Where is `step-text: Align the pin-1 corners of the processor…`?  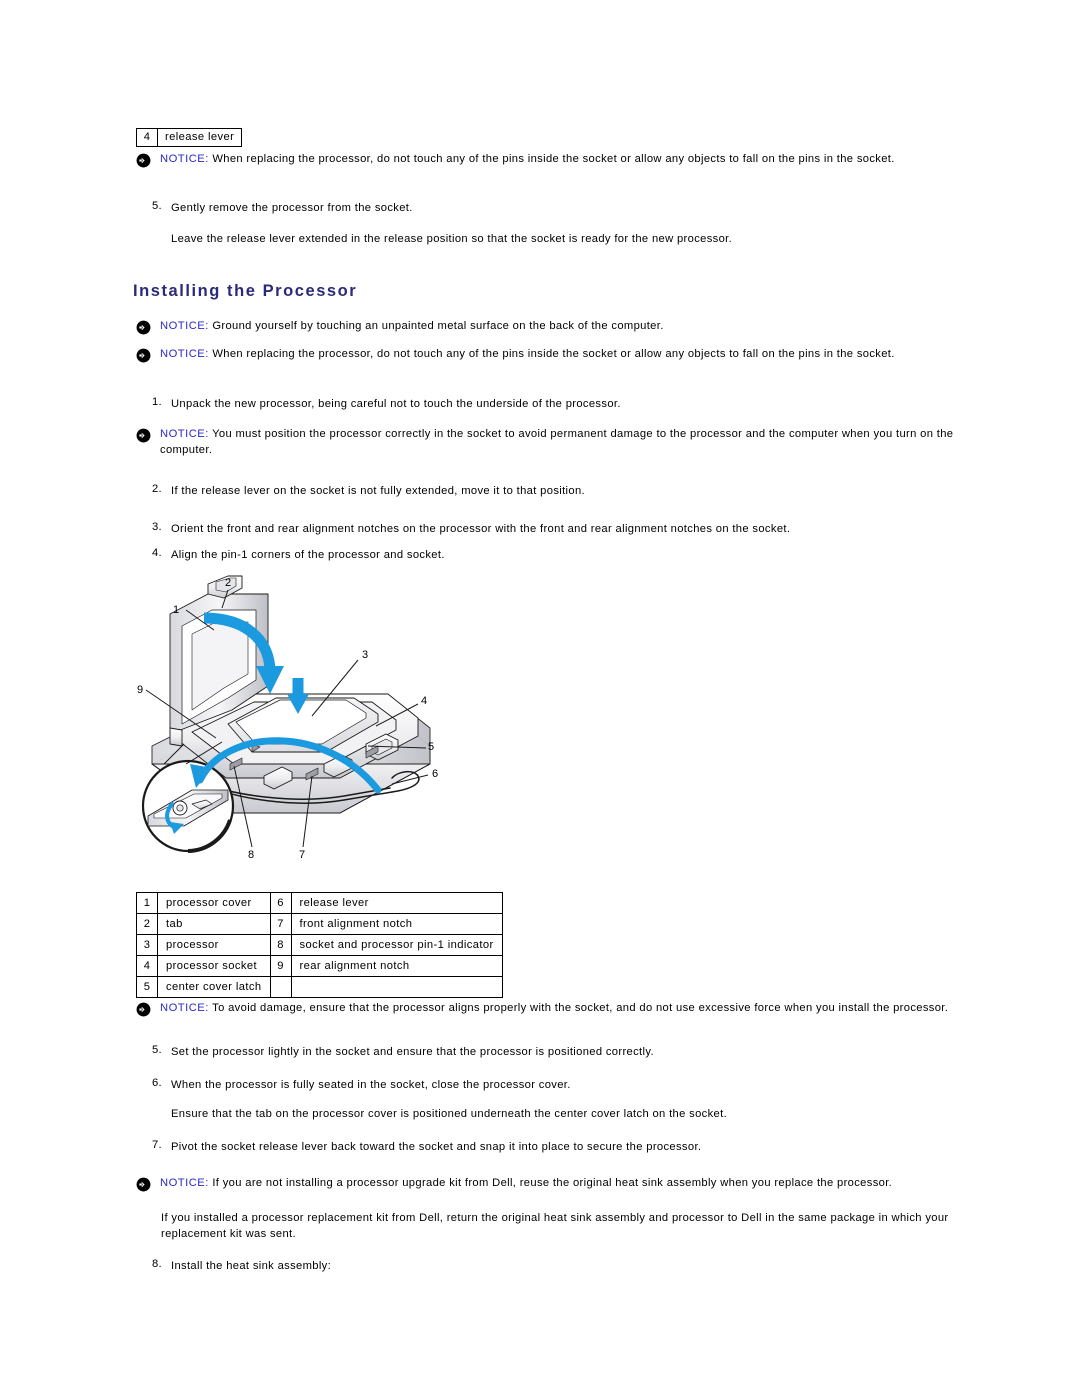
step-text: Align the pin-1 corners of the processor… is located at coordinates (308, 555).